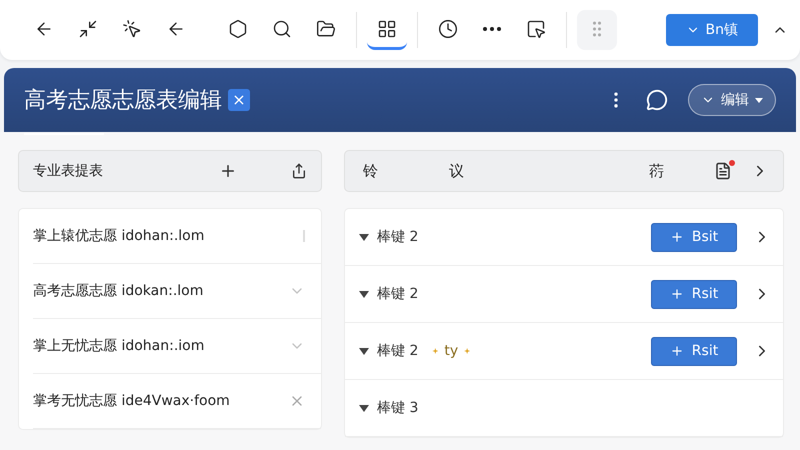 This screenshot has width=800, height=450. Describe the element at coordinates (88, 28) in the screenshot. I see `diagonal-arrows-icon` at that location.